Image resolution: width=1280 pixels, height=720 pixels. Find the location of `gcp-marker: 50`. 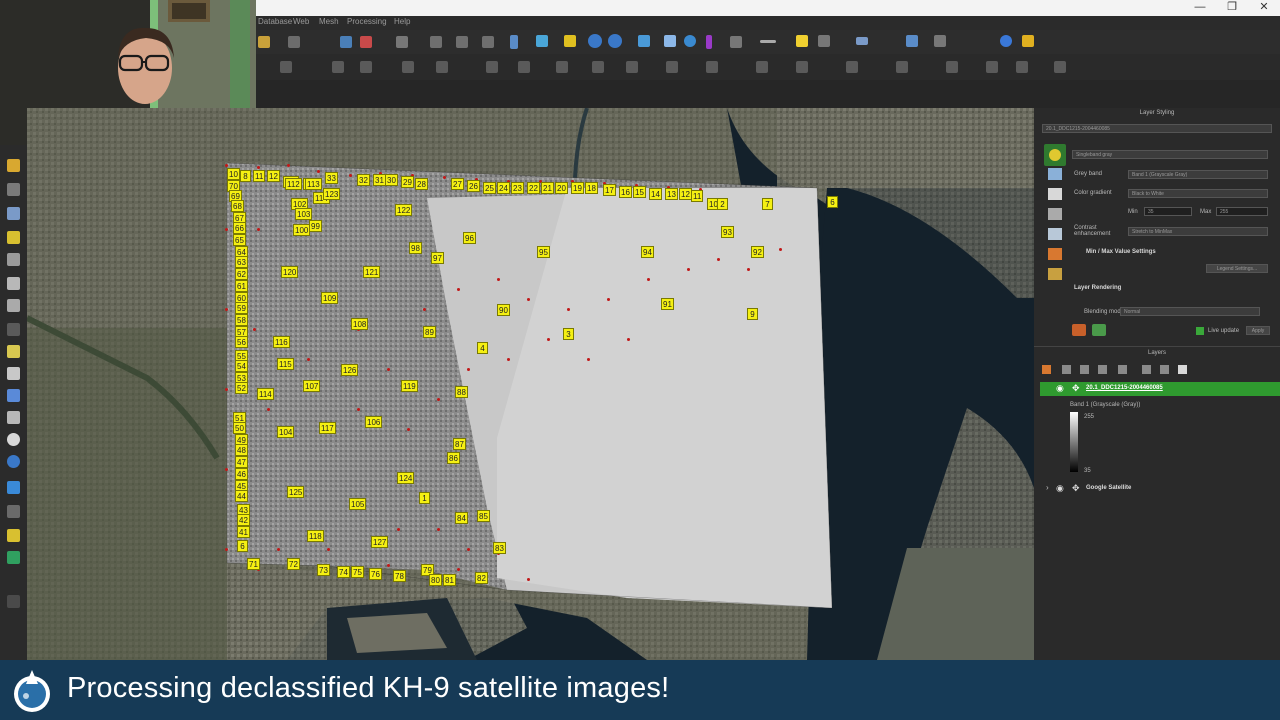

gcp-marker: 50 is located at coordinates (239, 428).